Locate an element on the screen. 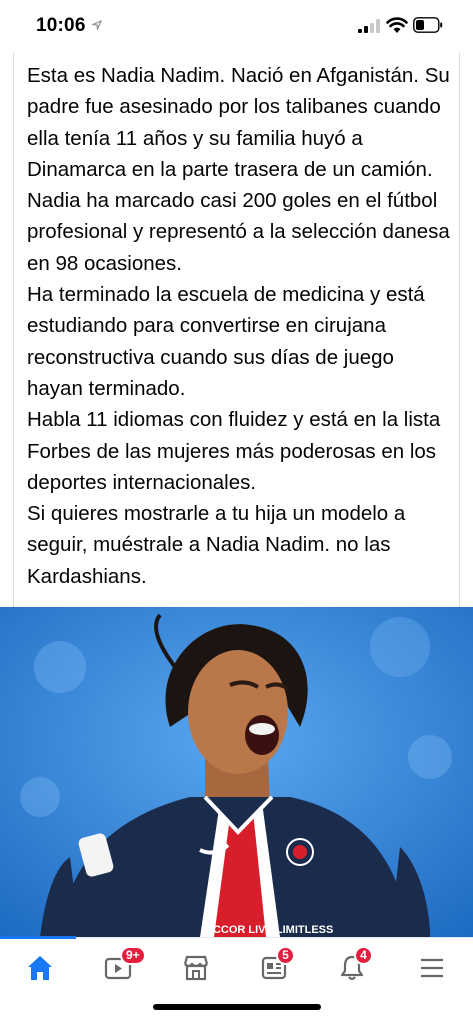 The height and width of the screenshot is (1024, 473). tab-marketplace is located at coordinates (196, 968).